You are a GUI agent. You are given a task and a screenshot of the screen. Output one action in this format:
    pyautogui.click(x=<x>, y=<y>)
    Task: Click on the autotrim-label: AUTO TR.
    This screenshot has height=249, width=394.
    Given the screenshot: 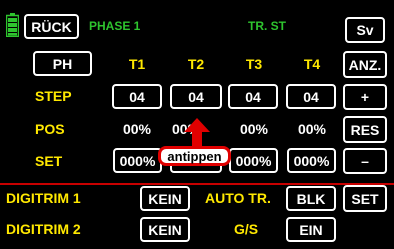 What is the action you would take?
    pyautogui.click(x=238, y=198)
    